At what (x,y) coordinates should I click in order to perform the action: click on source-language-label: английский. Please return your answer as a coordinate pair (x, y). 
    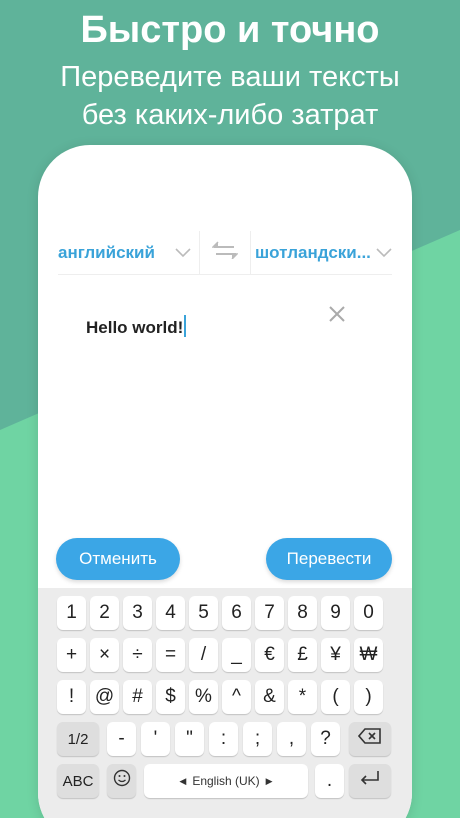
    Looking at the image, I should click on (106, 252).